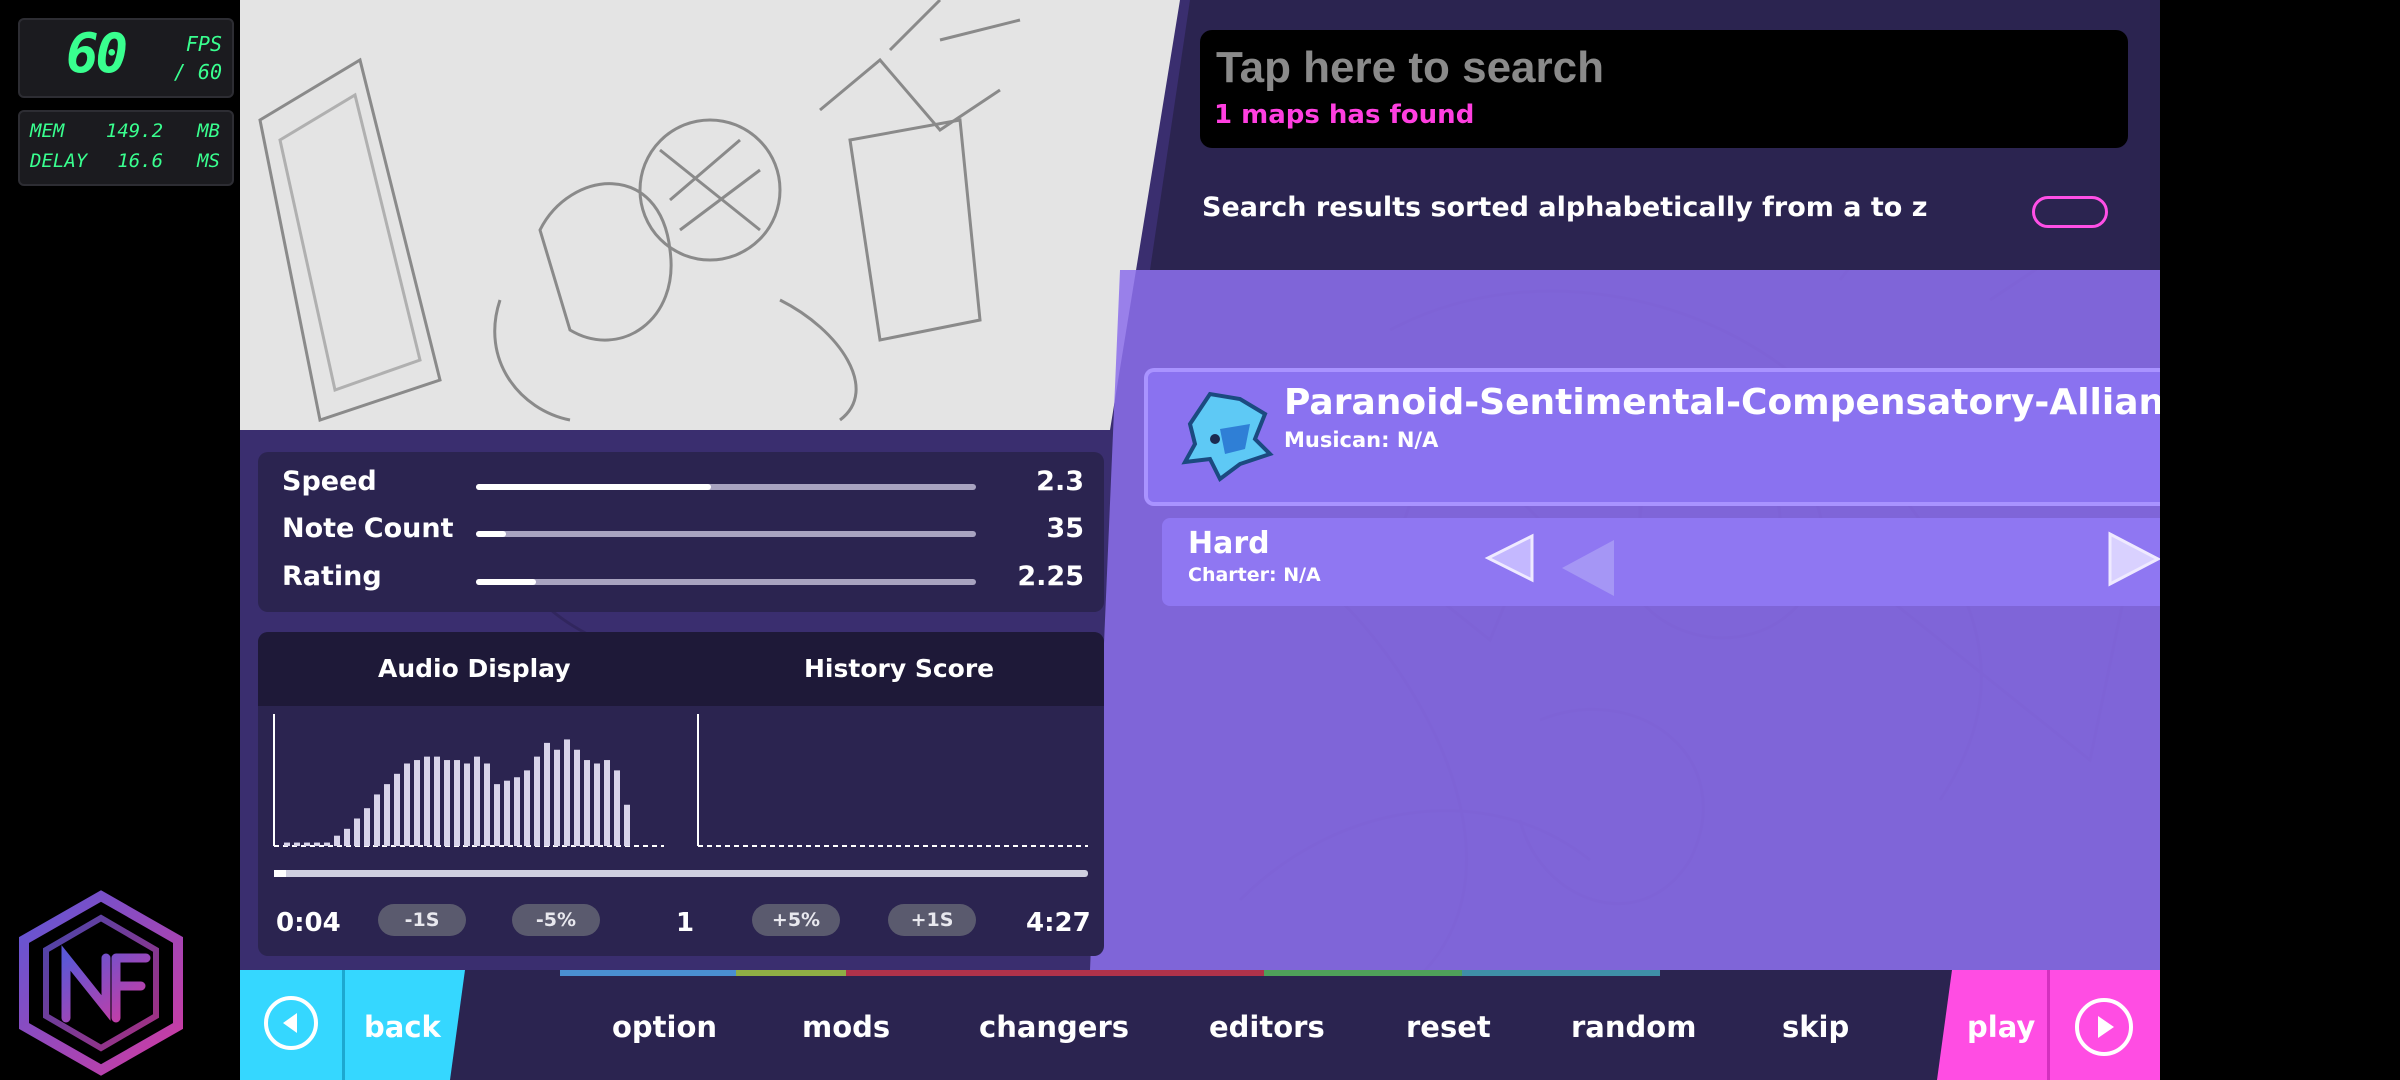 This screenshot has width=2400, height=1080. What do you see at coordinates (1227, 437) in the screenshot?
I see `character-icon` at bounding box center [1227, 437].